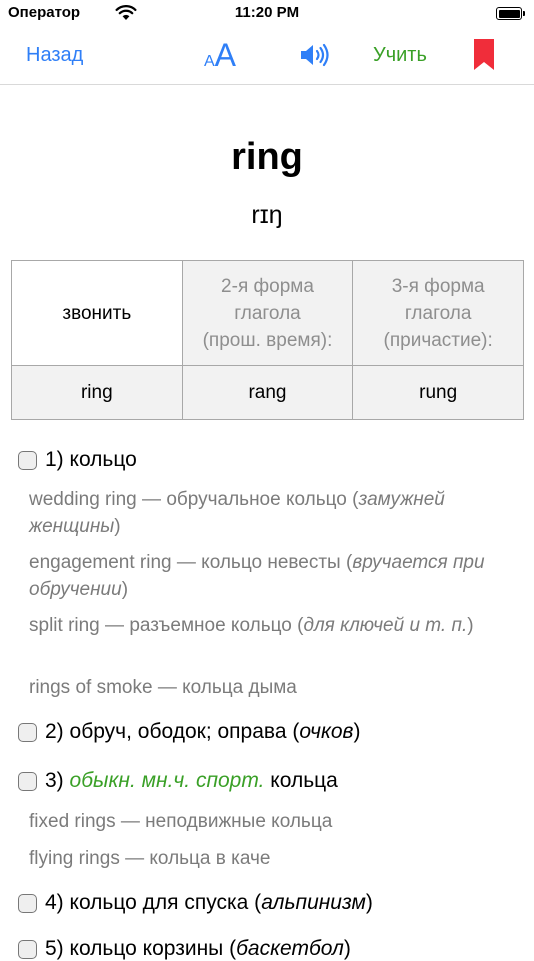  What do you see at coordinates (215, 731) in the screenshot?
I see `meaning-text: обруч, ободок; оправа (очков)` at bounding box center [215, 731].